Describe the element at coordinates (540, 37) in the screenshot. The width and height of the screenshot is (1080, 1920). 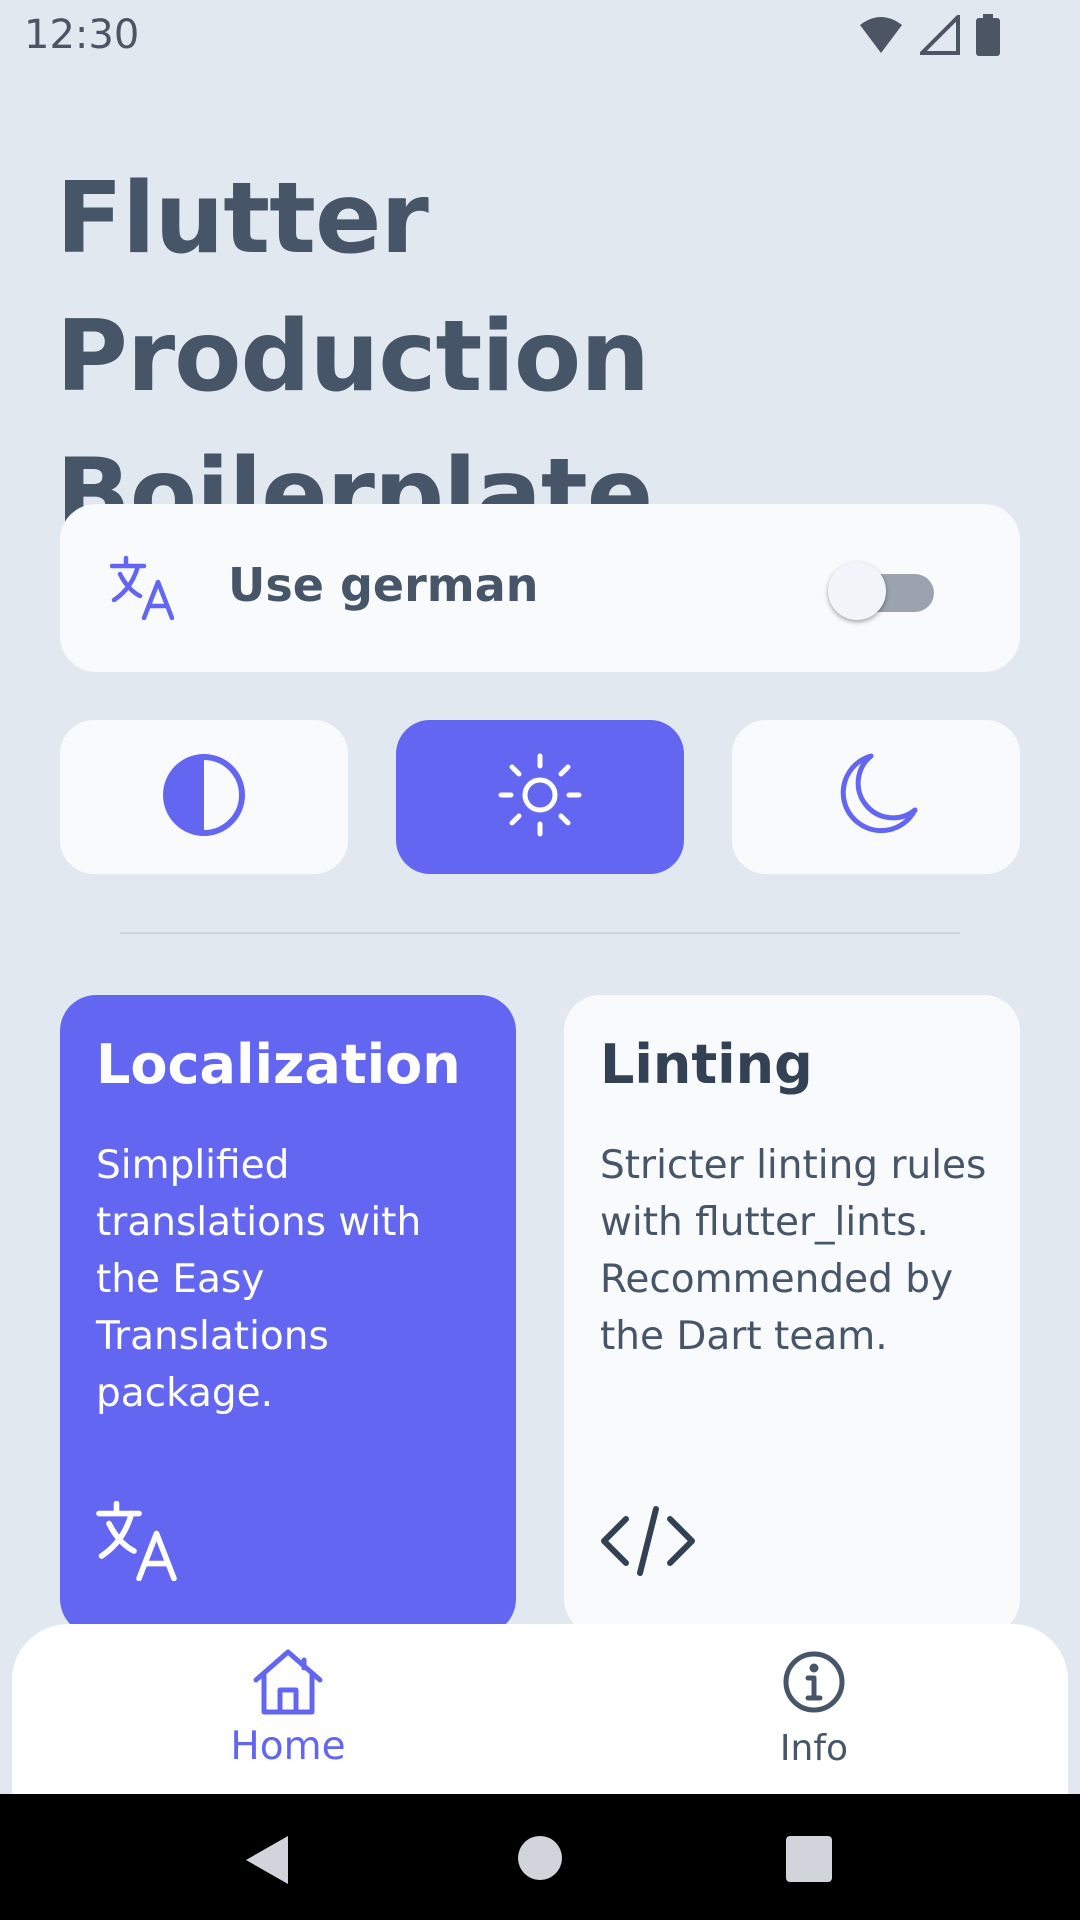
I see `status-bar: 12:30` at that location.